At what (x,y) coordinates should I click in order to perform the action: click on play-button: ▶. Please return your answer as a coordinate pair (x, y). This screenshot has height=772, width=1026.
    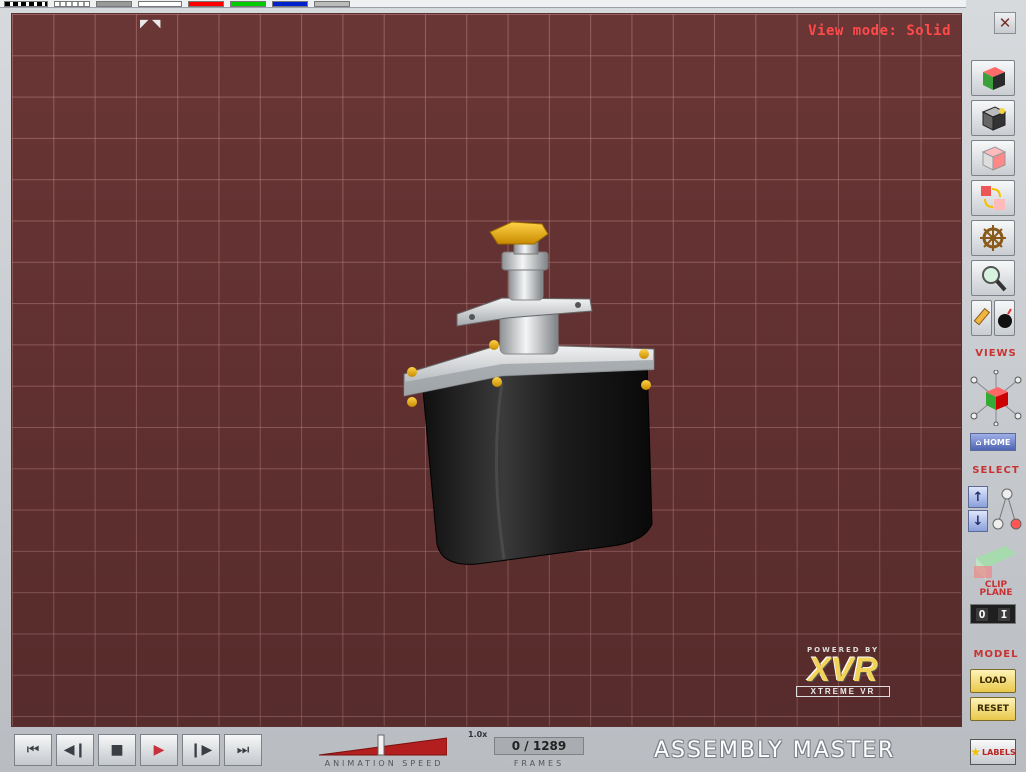
    Looking at the image, I should click on (159, 750).